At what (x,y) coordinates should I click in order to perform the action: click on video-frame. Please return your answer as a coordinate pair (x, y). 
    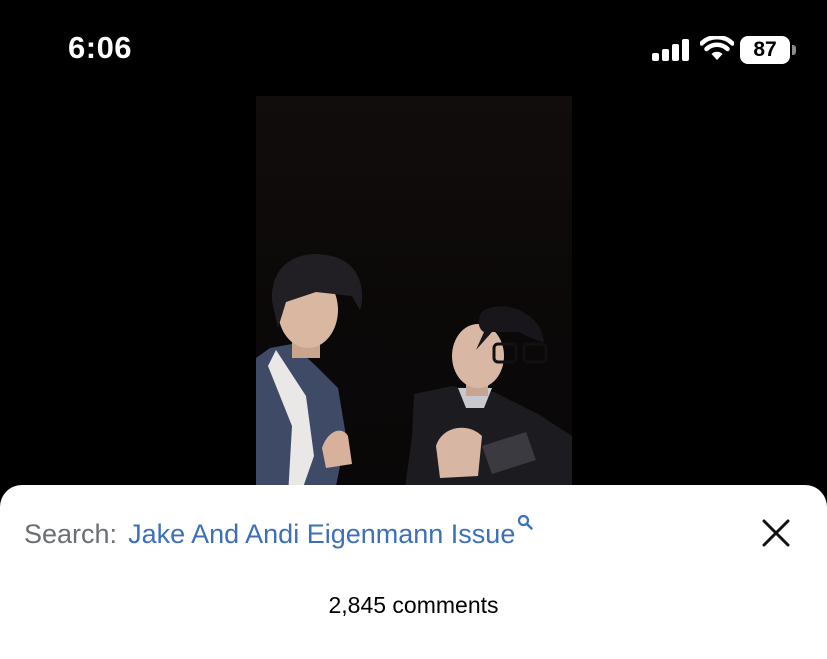
    Looking at the image, I should click on (414, 374).